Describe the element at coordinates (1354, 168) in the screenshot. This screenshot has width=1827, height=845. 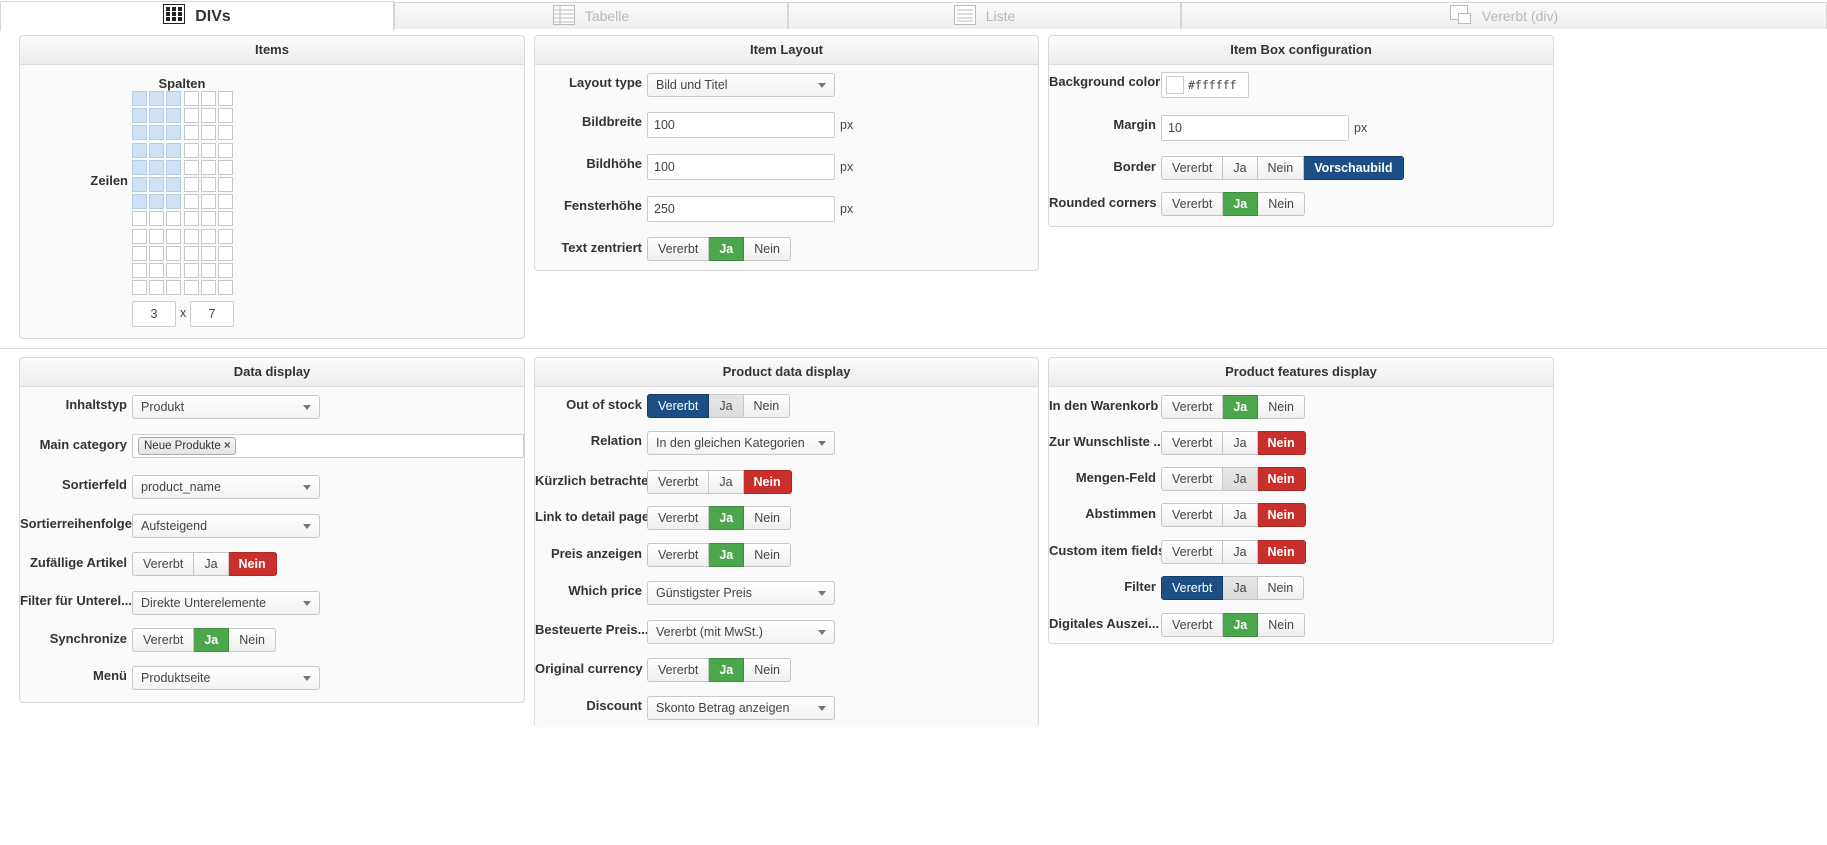
I see `vorschaubild-option: Vorschaubild` at that location.